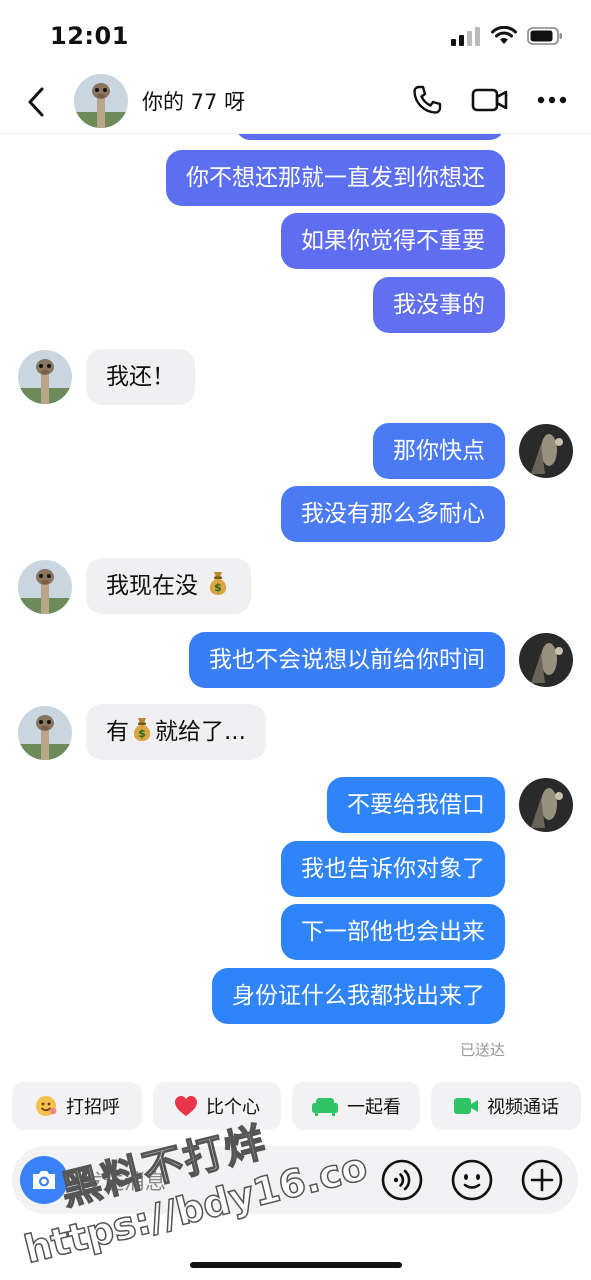  I want to click on message-text: 我没事的, so click(439, 305).